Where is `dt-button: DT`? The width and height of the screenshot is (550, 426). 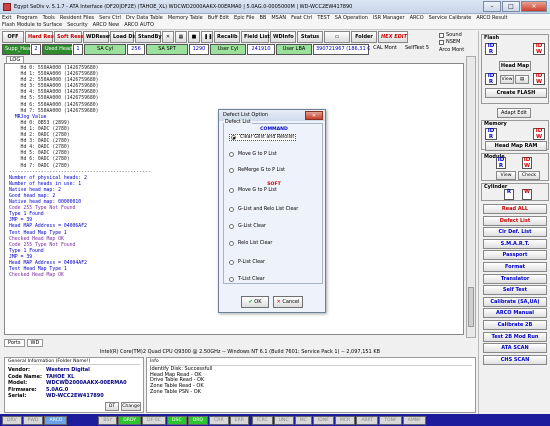 dt-button: DT is located at coordinates (112, 406).